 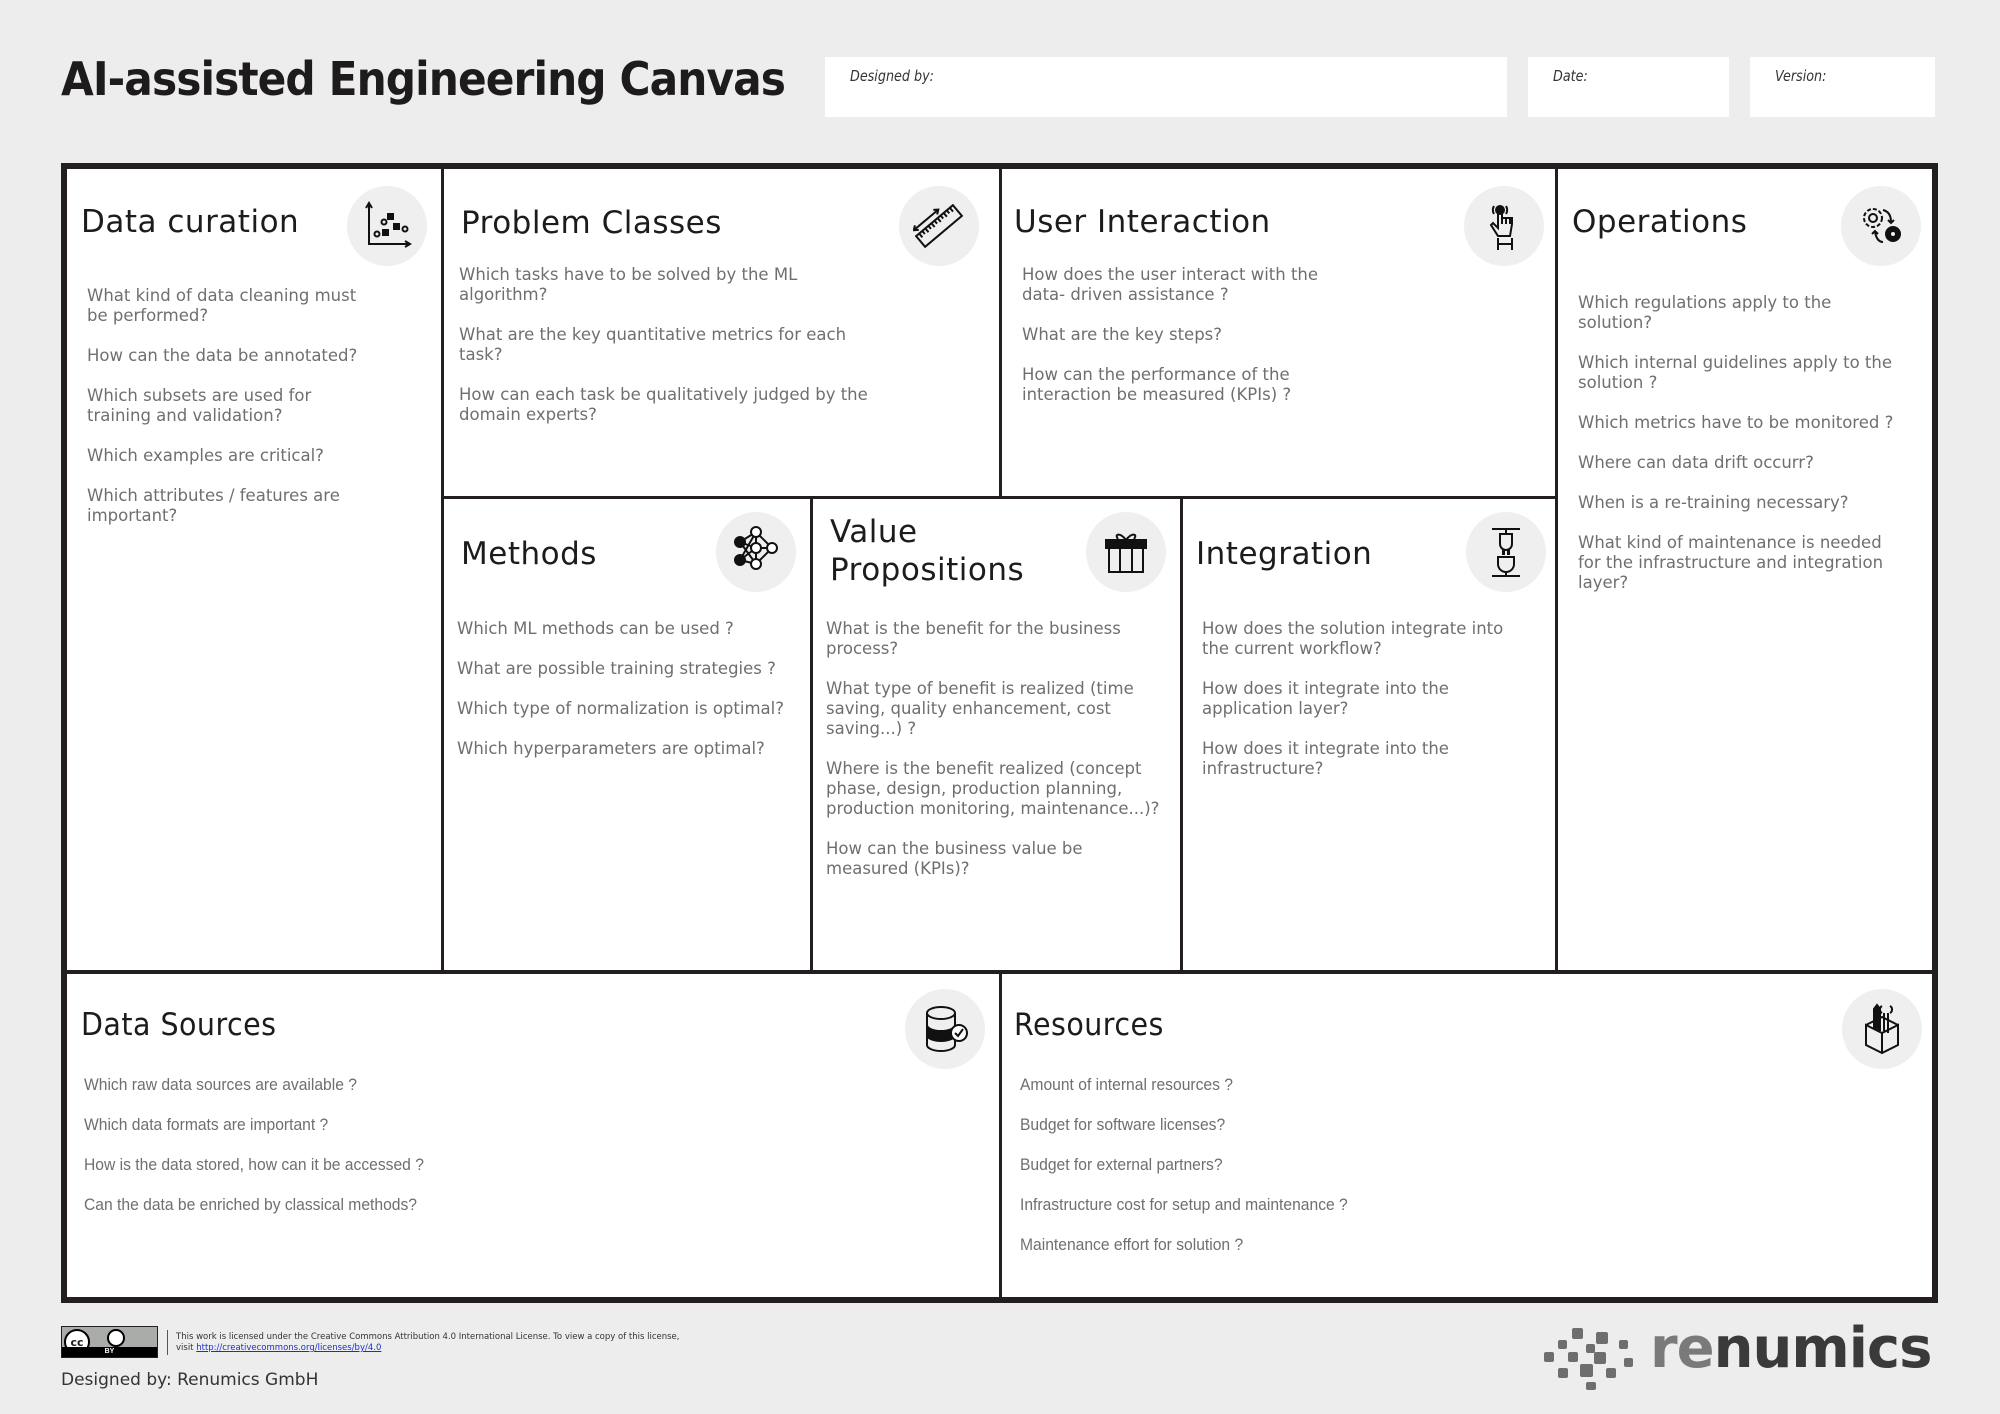 What do you see at coordinates (190, 222) in the screenshot?
I see `section-title: Data curation` at bounding box center [190, 222].